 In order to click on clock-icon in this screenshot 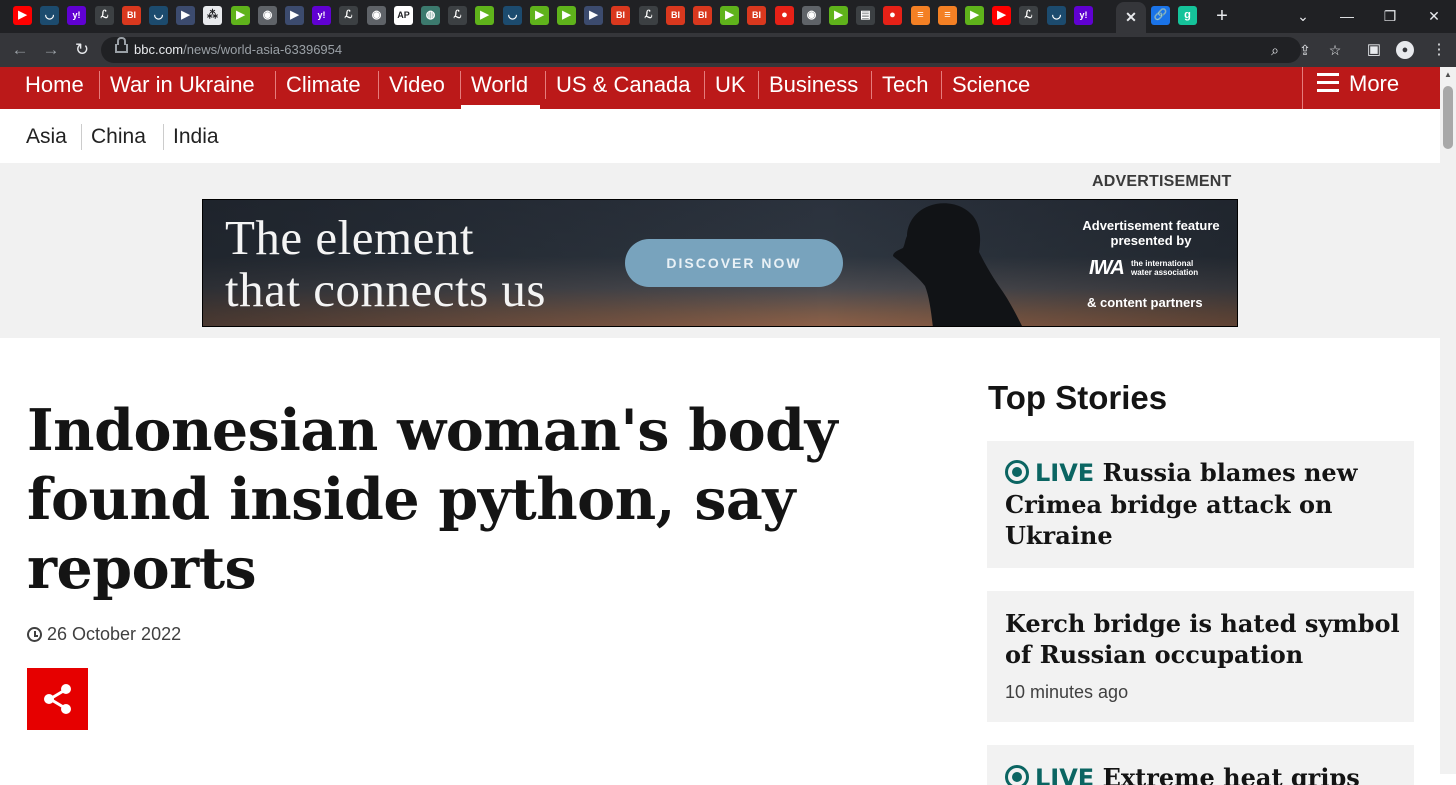, I will do `click(34, 634)`.